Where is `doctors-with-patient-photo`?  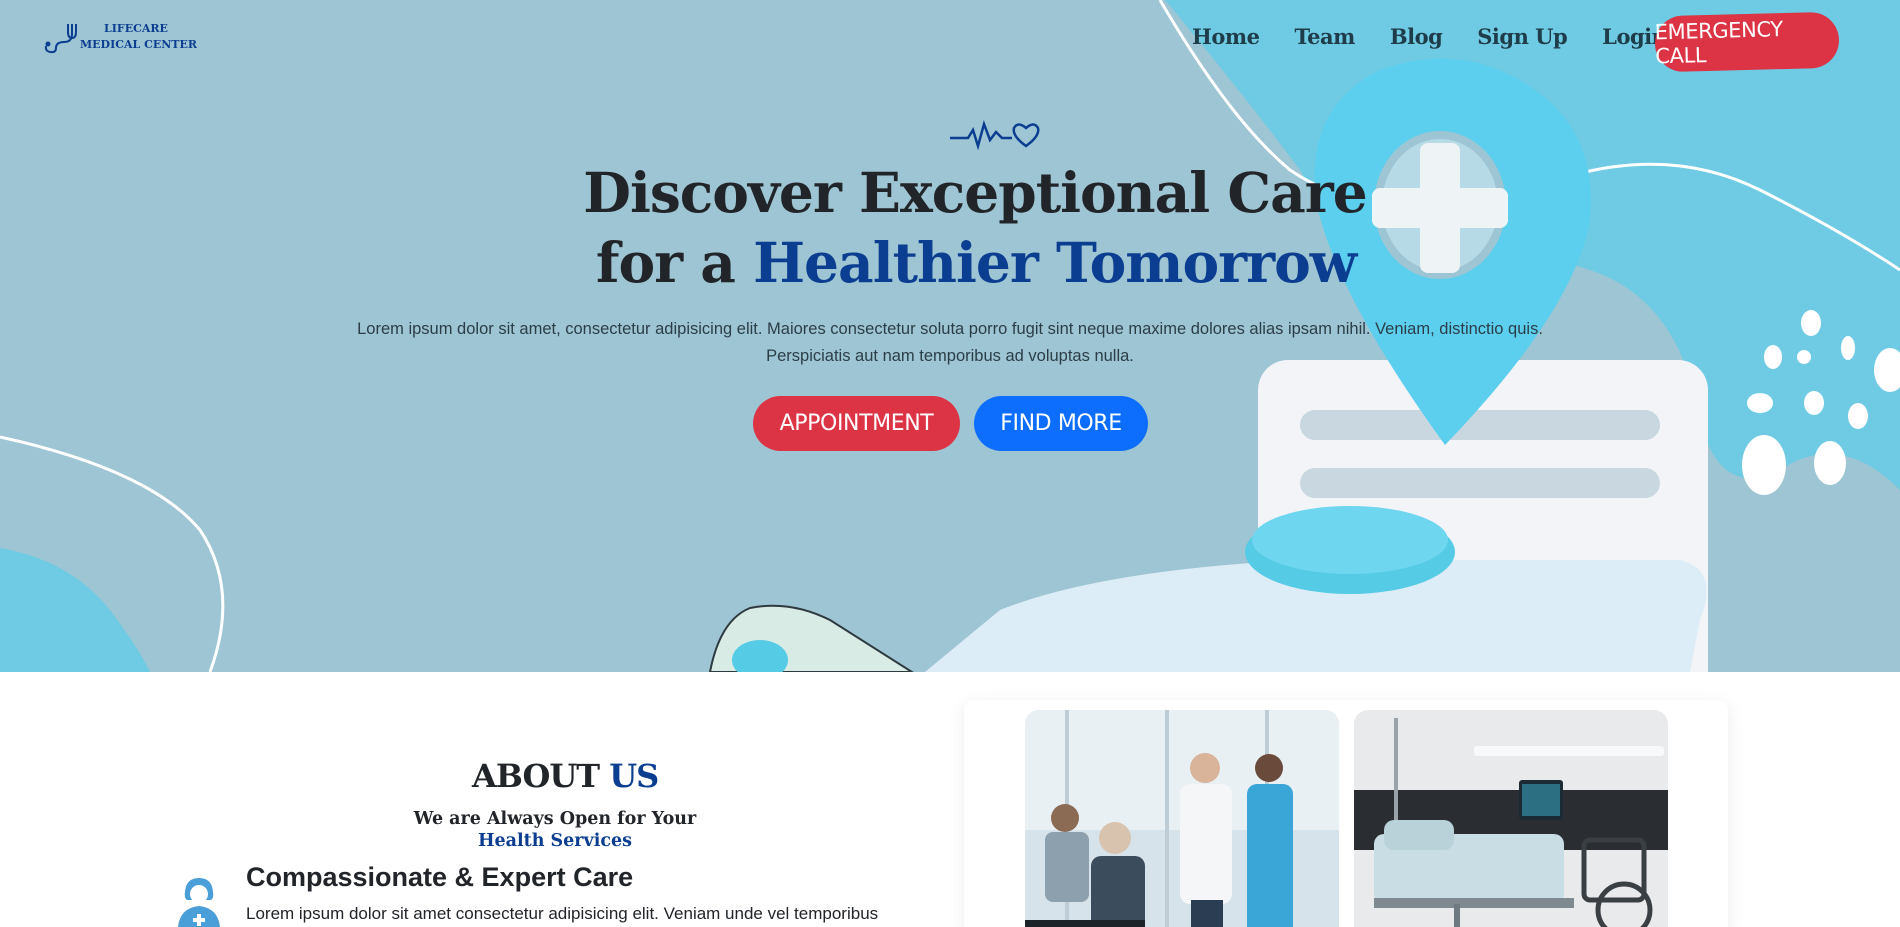
doctors-with-patient-photo is located at coordinates (1182, 818).